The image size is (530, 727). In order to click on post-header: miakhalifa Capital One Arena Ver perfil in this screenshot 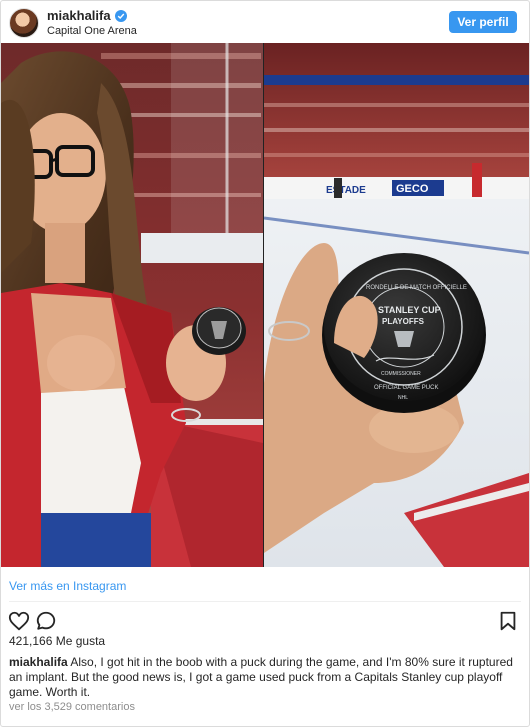, I will do `click(265, 22)`.